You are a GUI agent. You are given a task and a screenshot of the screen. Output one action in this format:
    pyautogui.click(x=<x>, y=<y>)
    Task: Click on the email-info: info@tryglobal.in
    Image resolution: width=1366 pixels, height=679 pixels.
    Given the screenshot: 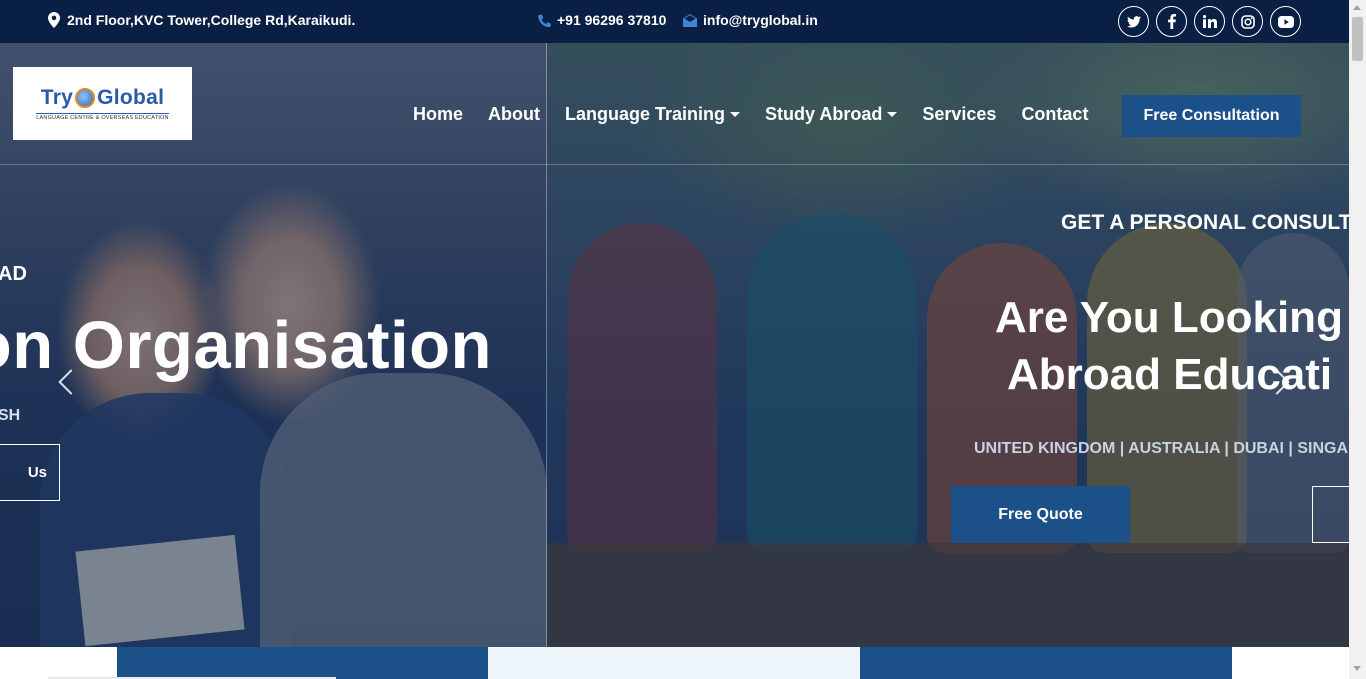 What is the action you would take?
    pyautogui.click(x=750, y=20)
    